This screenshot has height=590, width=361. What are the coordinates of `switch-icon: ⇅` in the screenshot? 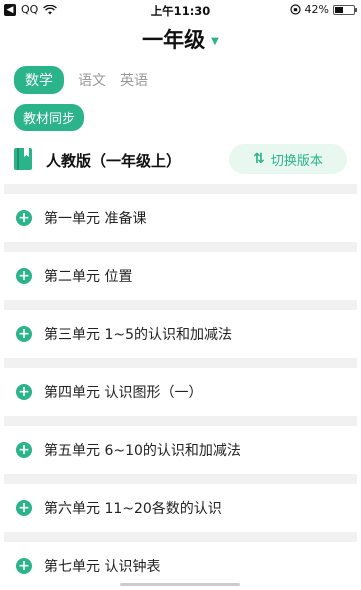 It's located at (259, 159).